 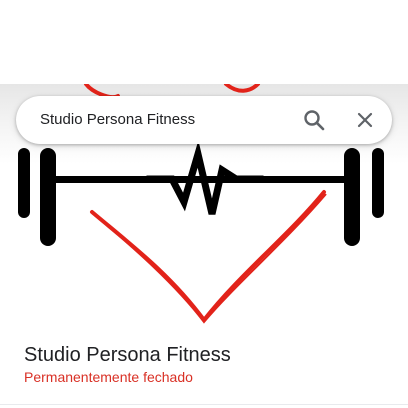 I want to click on close-icon, so click(x=365, y=120).